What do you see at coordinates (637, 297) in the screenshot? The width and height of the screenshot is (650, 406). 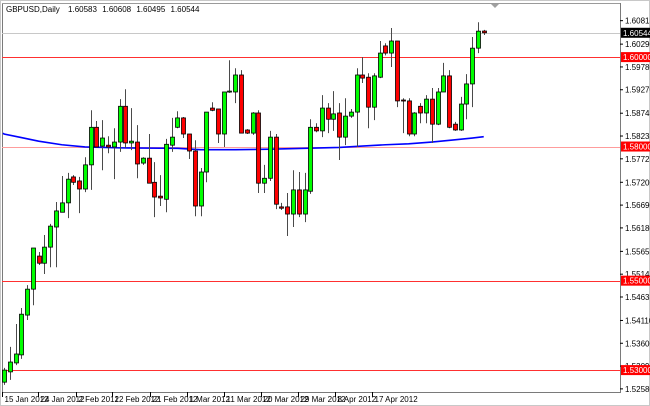 I see `y-tick-label: 1.54635` at bounding box center [637, 297].